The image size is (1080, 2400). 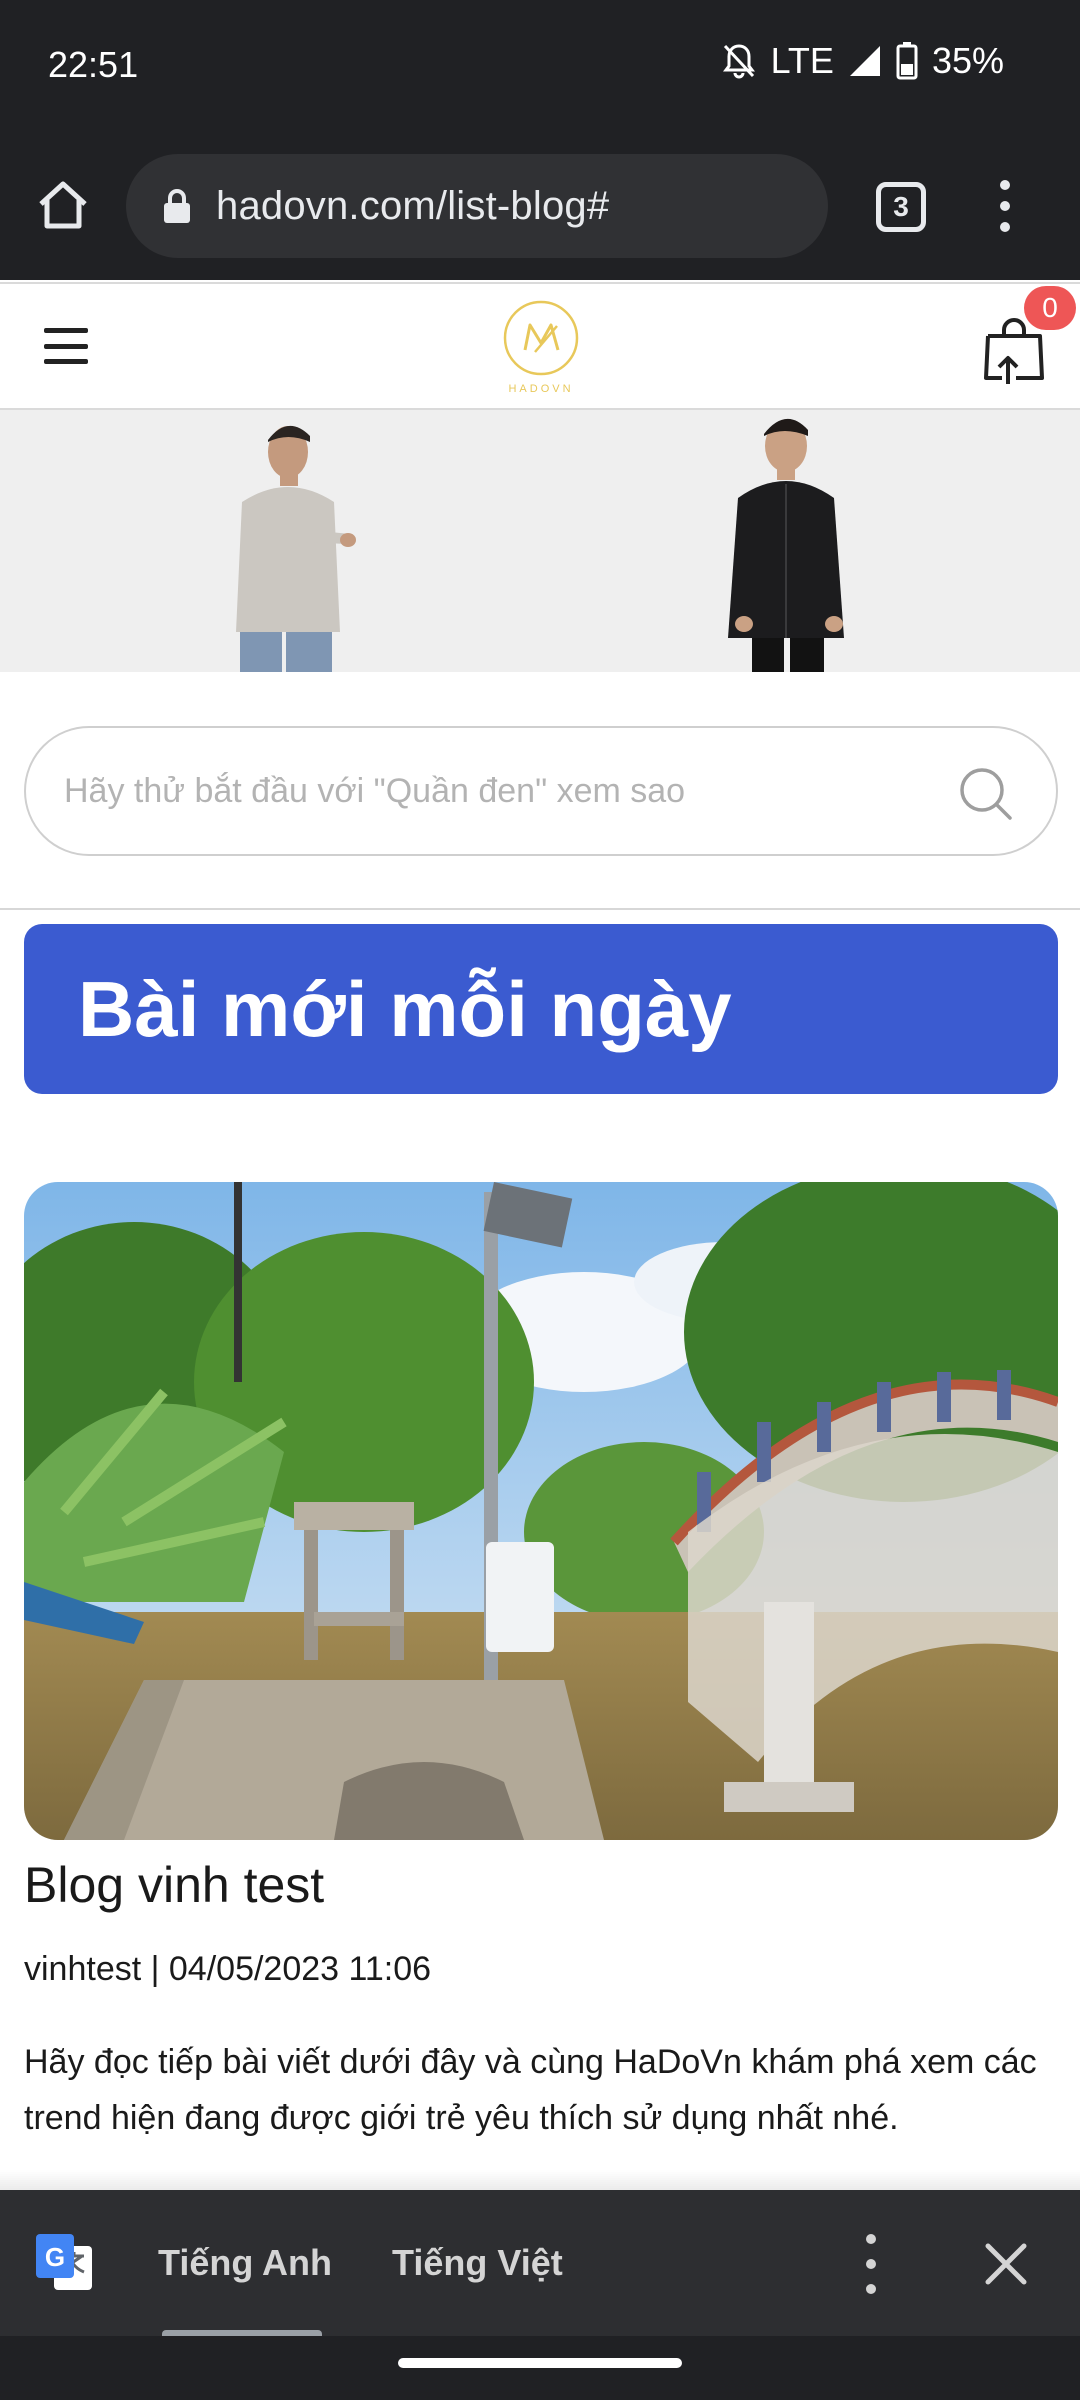 I want to click on status-time: 22:51, so click(x=93, y=64).